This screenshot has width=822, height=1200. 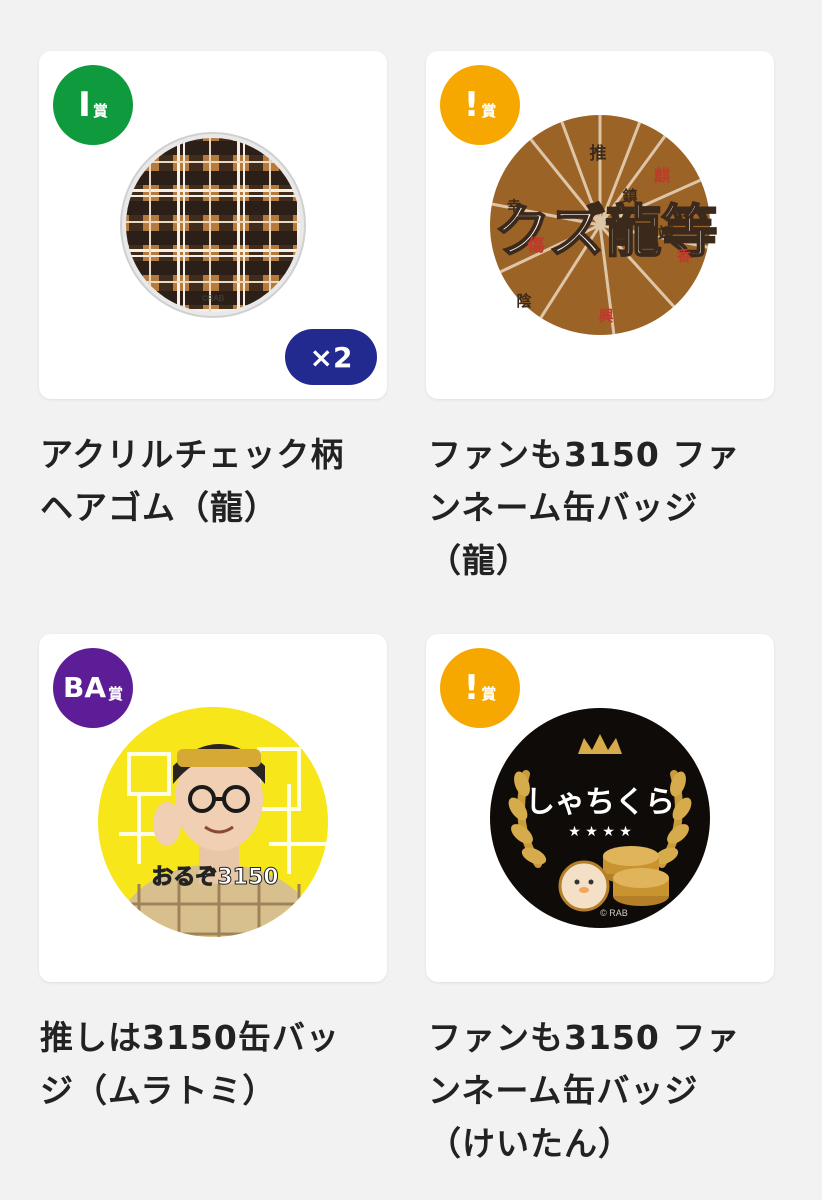 What do you see at coordinates (684, 256) in the screenshot?
I see `kanji-mark: 香` at bounding box center [684, 256].